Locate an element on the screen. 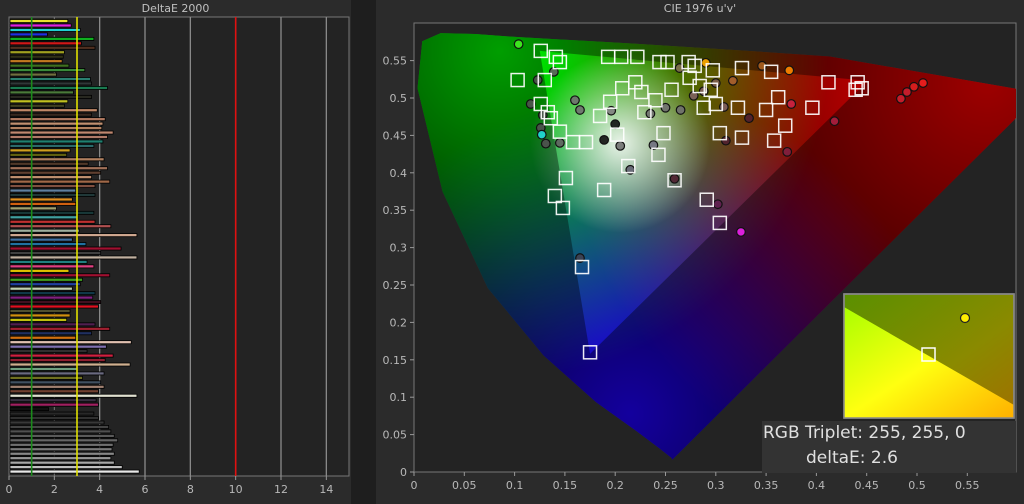 The width and height of the screenshot is (1024, 504). y-tick-label: 0.2 is located at coordinates (399, 322).